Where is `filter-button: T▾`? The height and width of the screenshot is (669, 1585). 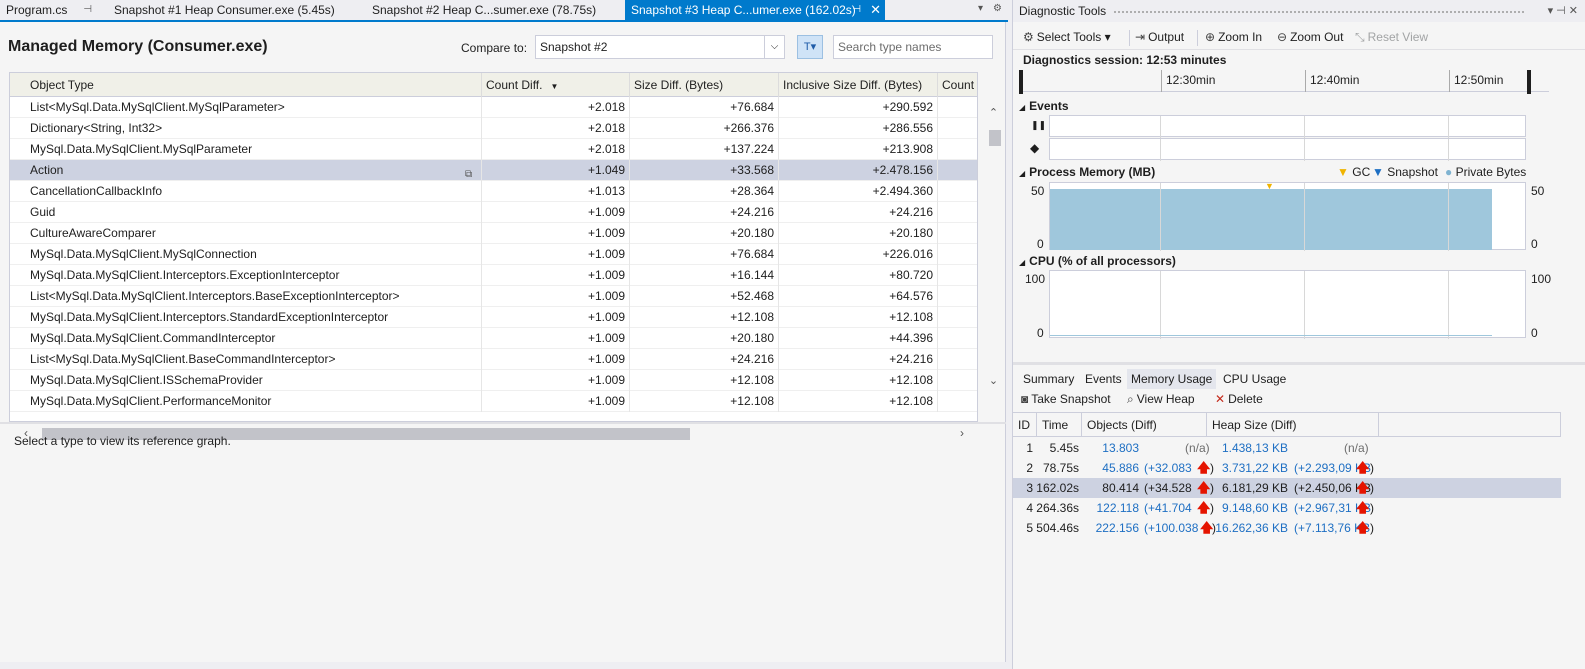
filter-button: T▾ is located at coordinates (810, 47).